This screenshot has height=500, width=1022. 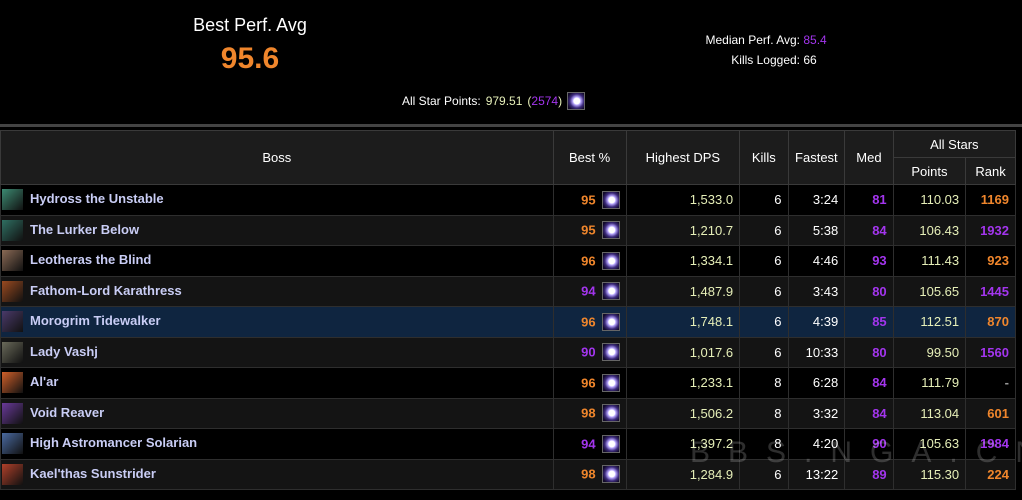 I want to click on boss-name: Al'ar, so click(x=44, y=381).